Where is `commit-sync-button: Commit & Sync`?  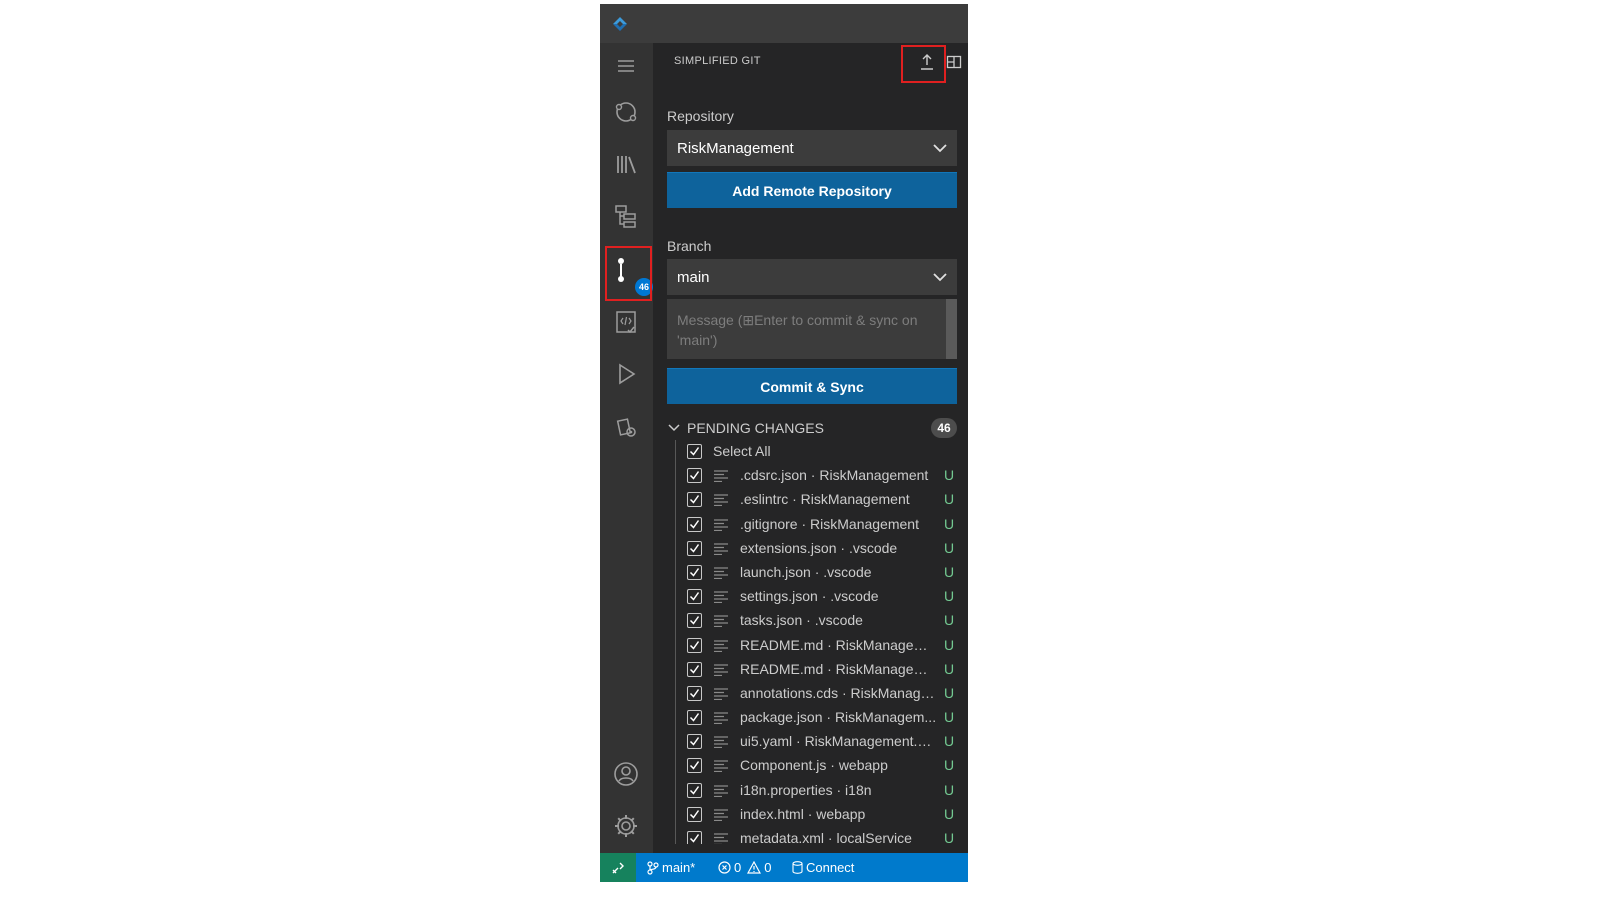
commit-sync-button: Commit & Sync is located at coordinates (812, 386).